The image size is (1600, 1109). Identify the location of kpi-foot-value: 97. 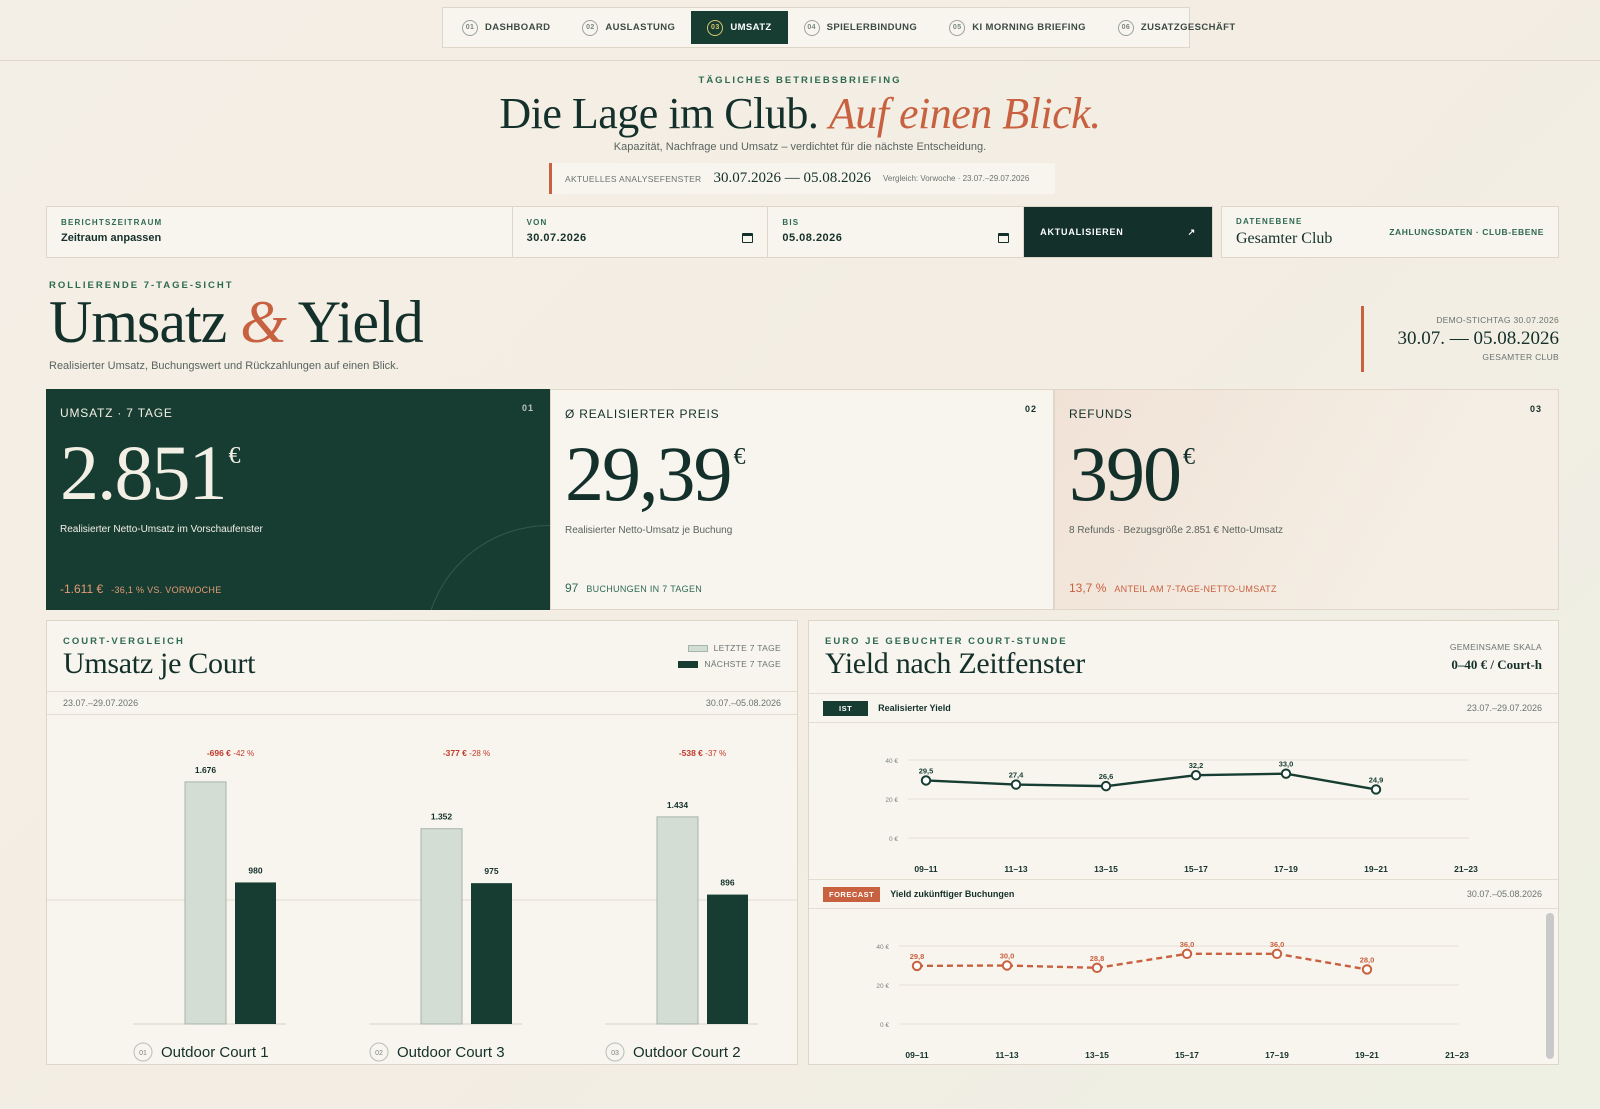
(572, 588).